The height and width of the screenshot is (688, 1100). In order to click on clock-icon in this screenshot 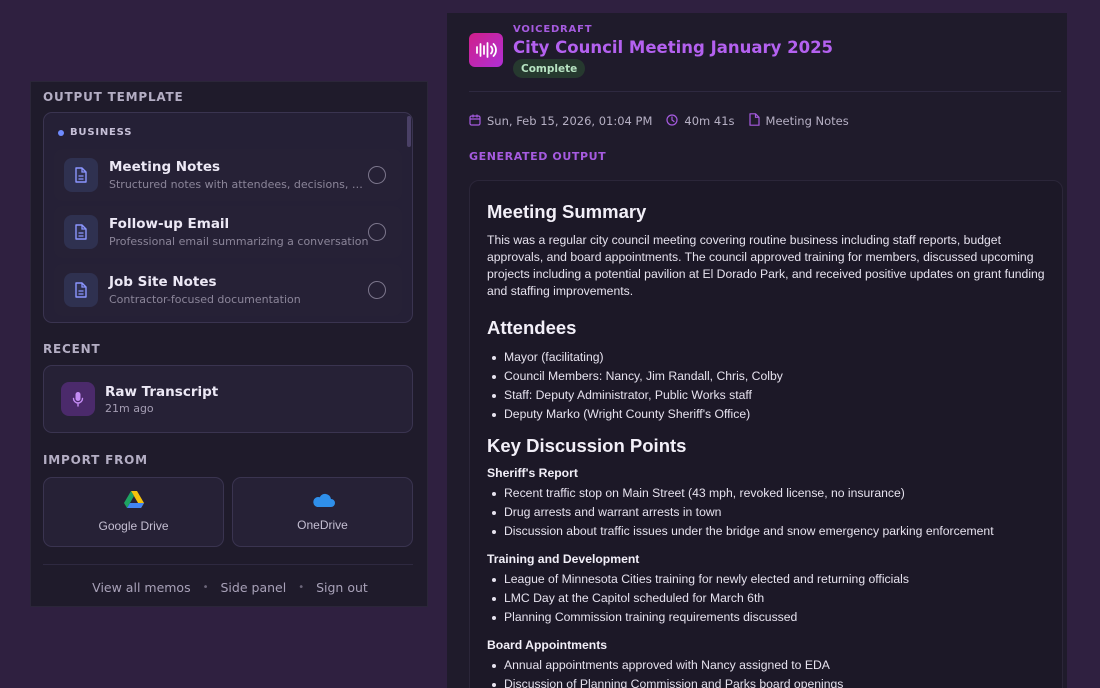, I will do `click(672, 121)`.